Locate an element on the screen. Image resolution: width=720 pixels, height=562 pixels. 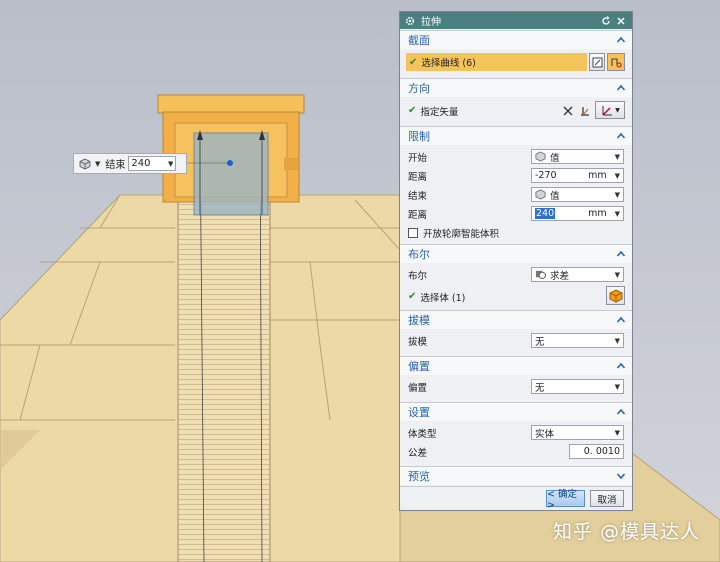
tolerance-value: 0. 0010 is located at coordinates (601, 451).